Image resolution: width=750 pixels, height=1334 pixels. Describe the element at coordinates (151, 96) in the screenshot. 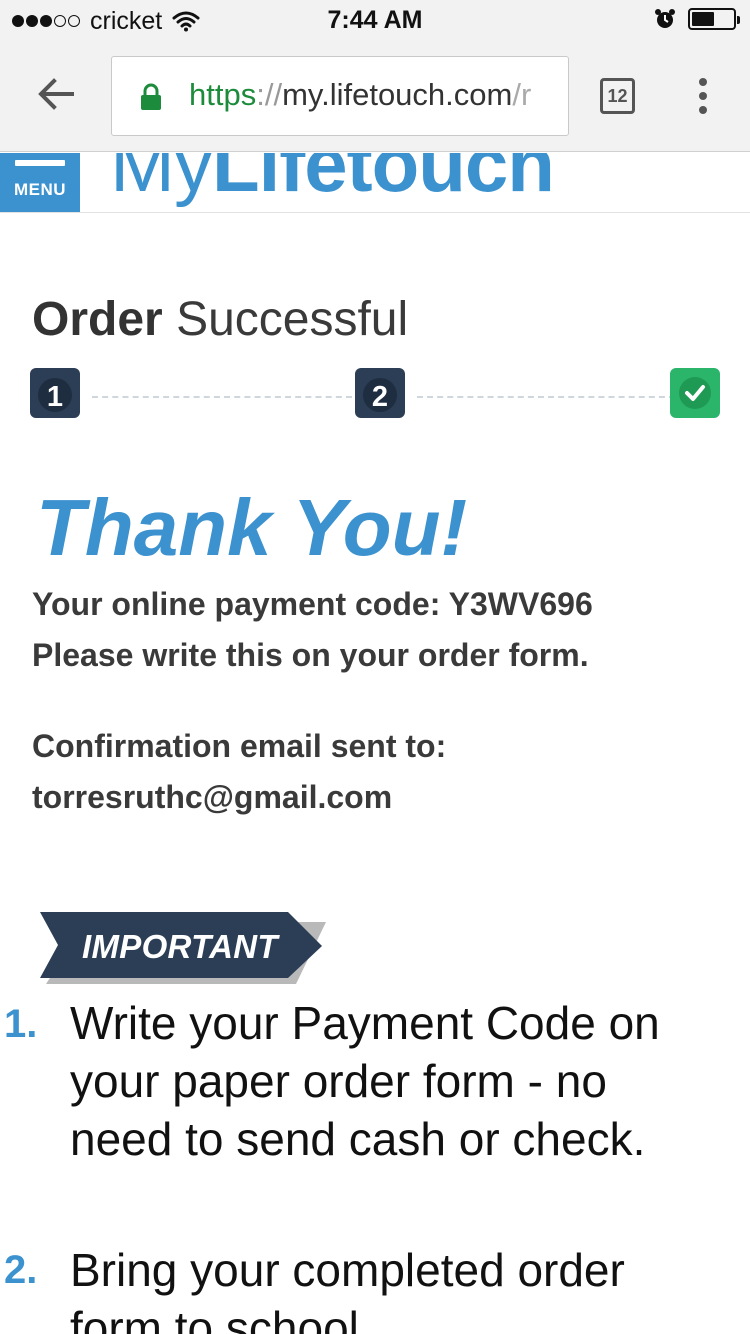

I see `lock-icon` at that location.